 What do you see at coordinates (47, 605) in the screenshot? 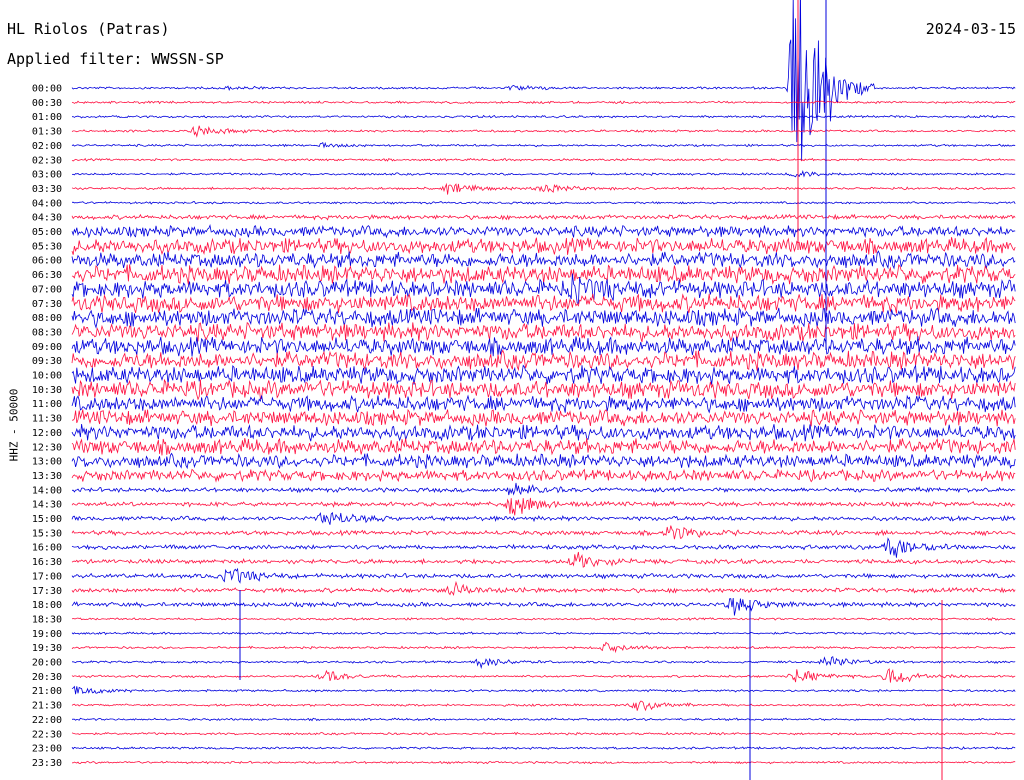
I see `tick-label: 18:00` at bounding box center [47, 605].